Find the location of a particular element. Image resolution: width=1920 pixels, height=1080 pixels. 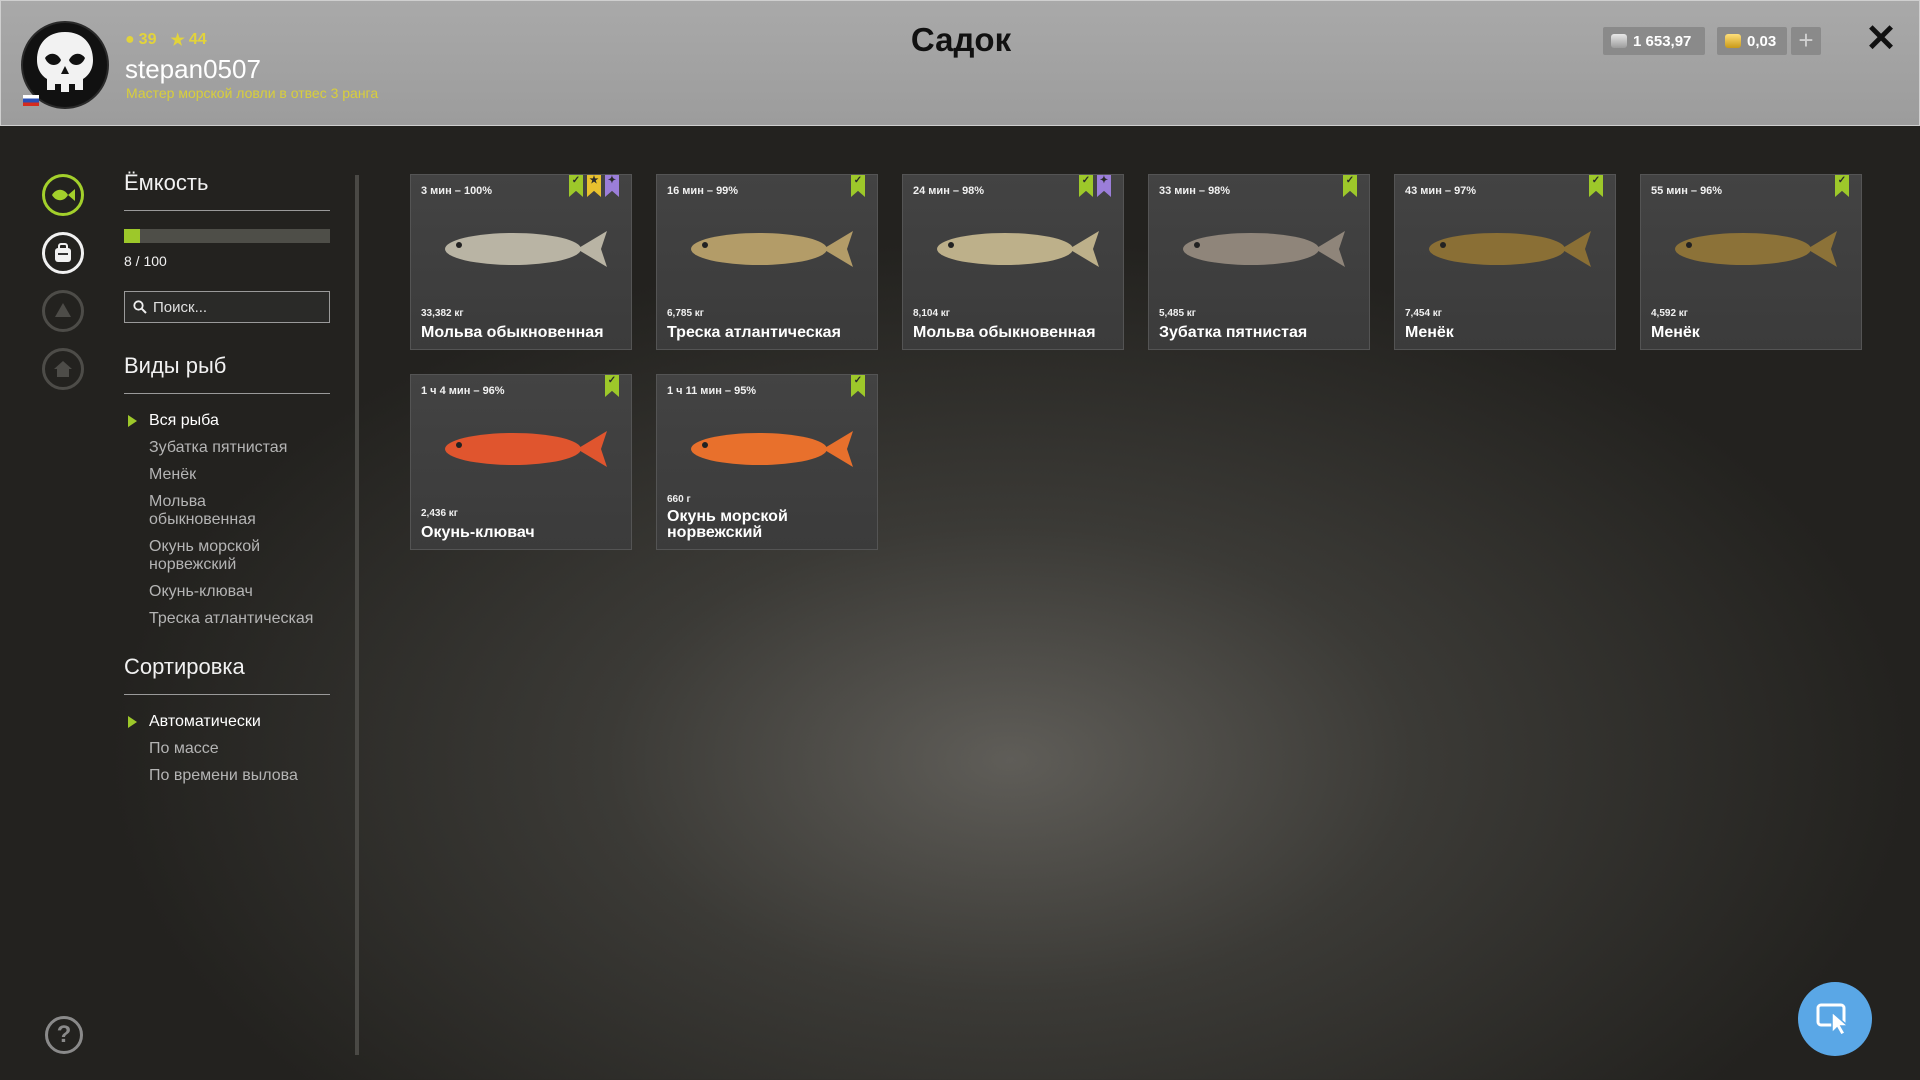

silver-balance: 1 653,97 is located at coordinates (1654, 41).